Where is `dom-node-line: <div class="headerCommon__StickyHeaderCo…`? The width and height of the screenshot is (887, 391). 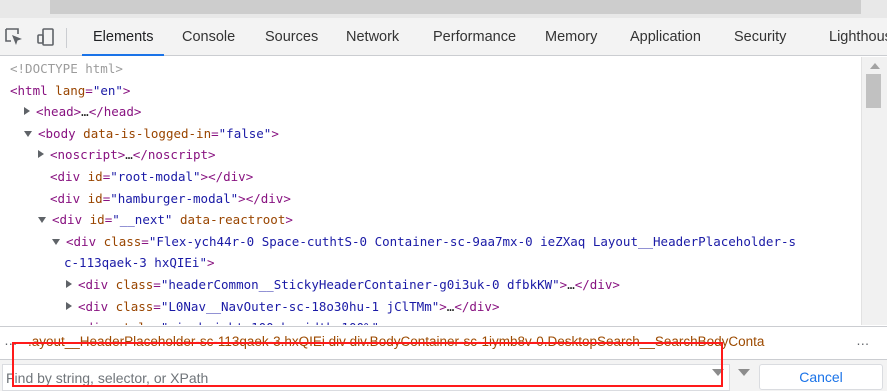
dom-node-line: <div class="headerCommon__StickyHeaderCo… is located at coordinates (430, 284).